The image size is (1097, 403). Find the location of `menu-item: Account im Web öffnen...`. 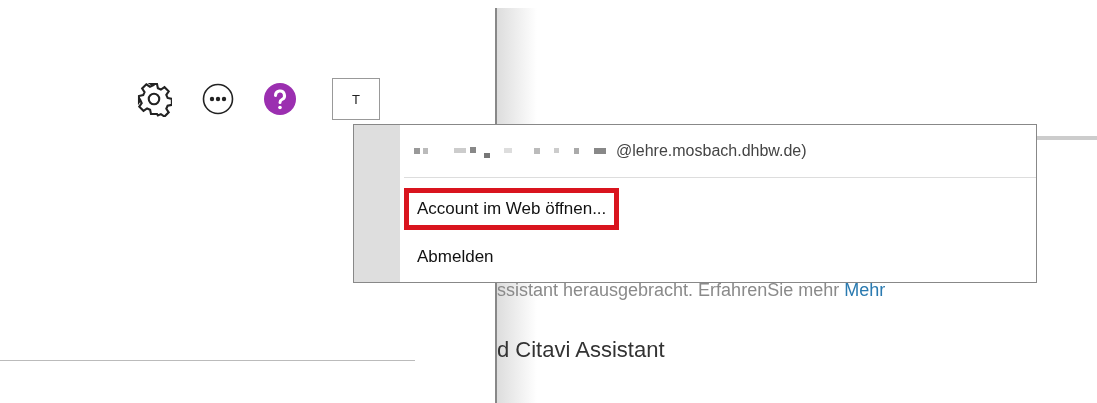

menu-item: Account im Web öffnen... is located at coordinates (512, 209).